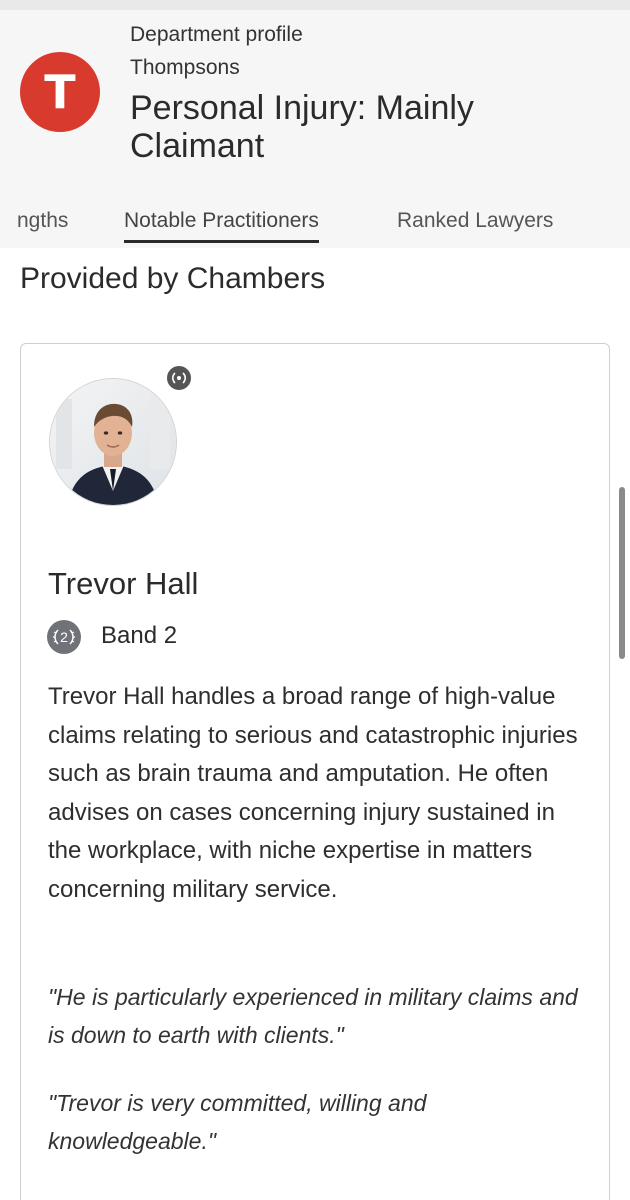 This screenshot has width=630, height=1200. I want to click on tab-notable-practitioners: Notable Practitioners, so click(221, 224).